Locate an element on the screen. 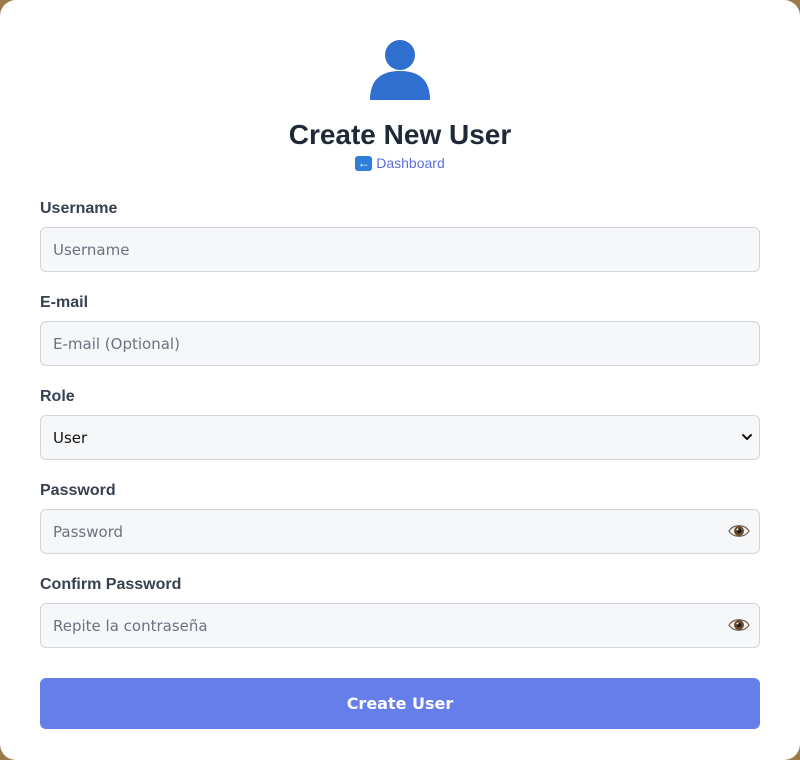 The image size is (800, 760). confirm-password-label: Confirm Password is located at coordinates (111, 584).